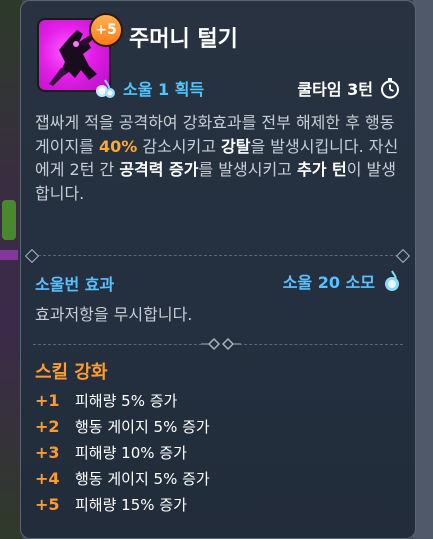 Image resolution: width=433 pixels, height=539 pixels. I want to click on description-keyword: 공격력 증가, so click(159, 169).